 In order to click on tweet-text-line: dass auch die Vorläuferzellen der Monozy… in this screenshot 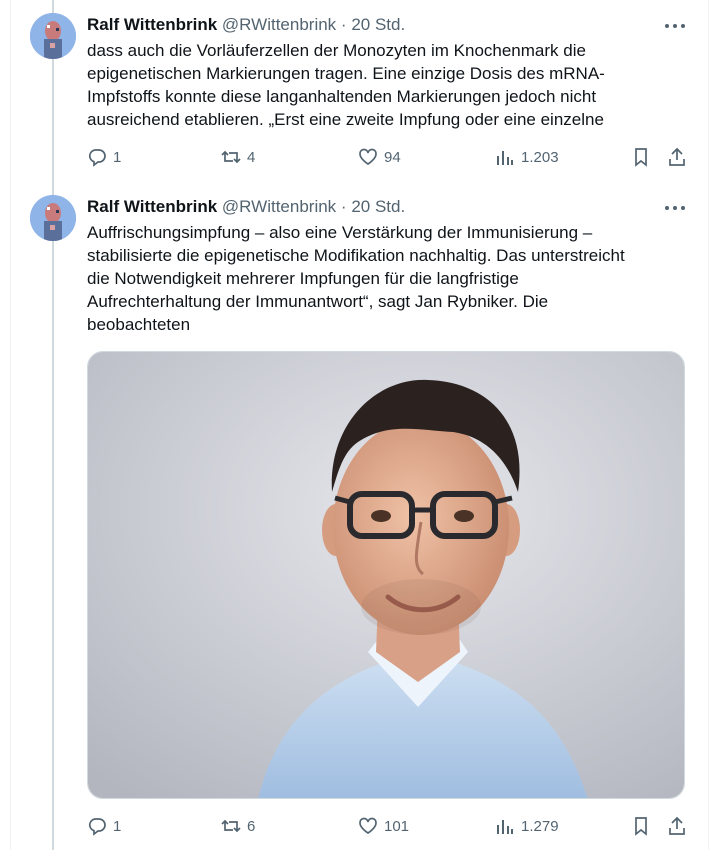, I will do `click(336, 50)`.